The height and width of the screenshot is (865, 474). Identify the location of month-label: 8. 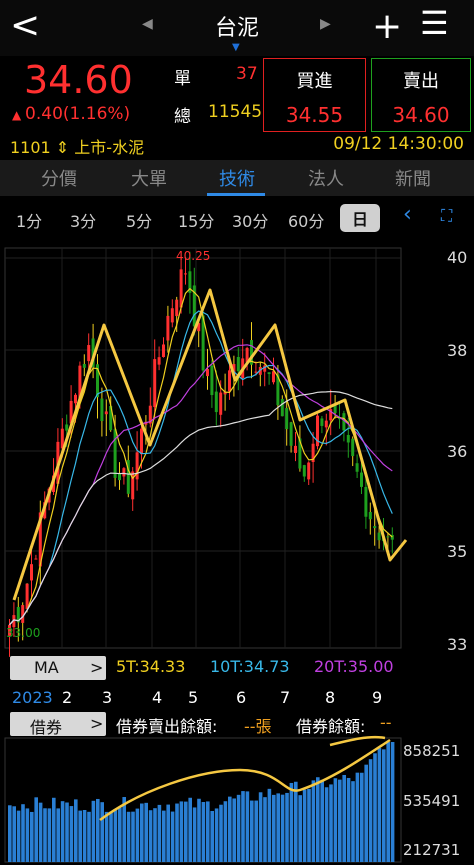
(330, 697).